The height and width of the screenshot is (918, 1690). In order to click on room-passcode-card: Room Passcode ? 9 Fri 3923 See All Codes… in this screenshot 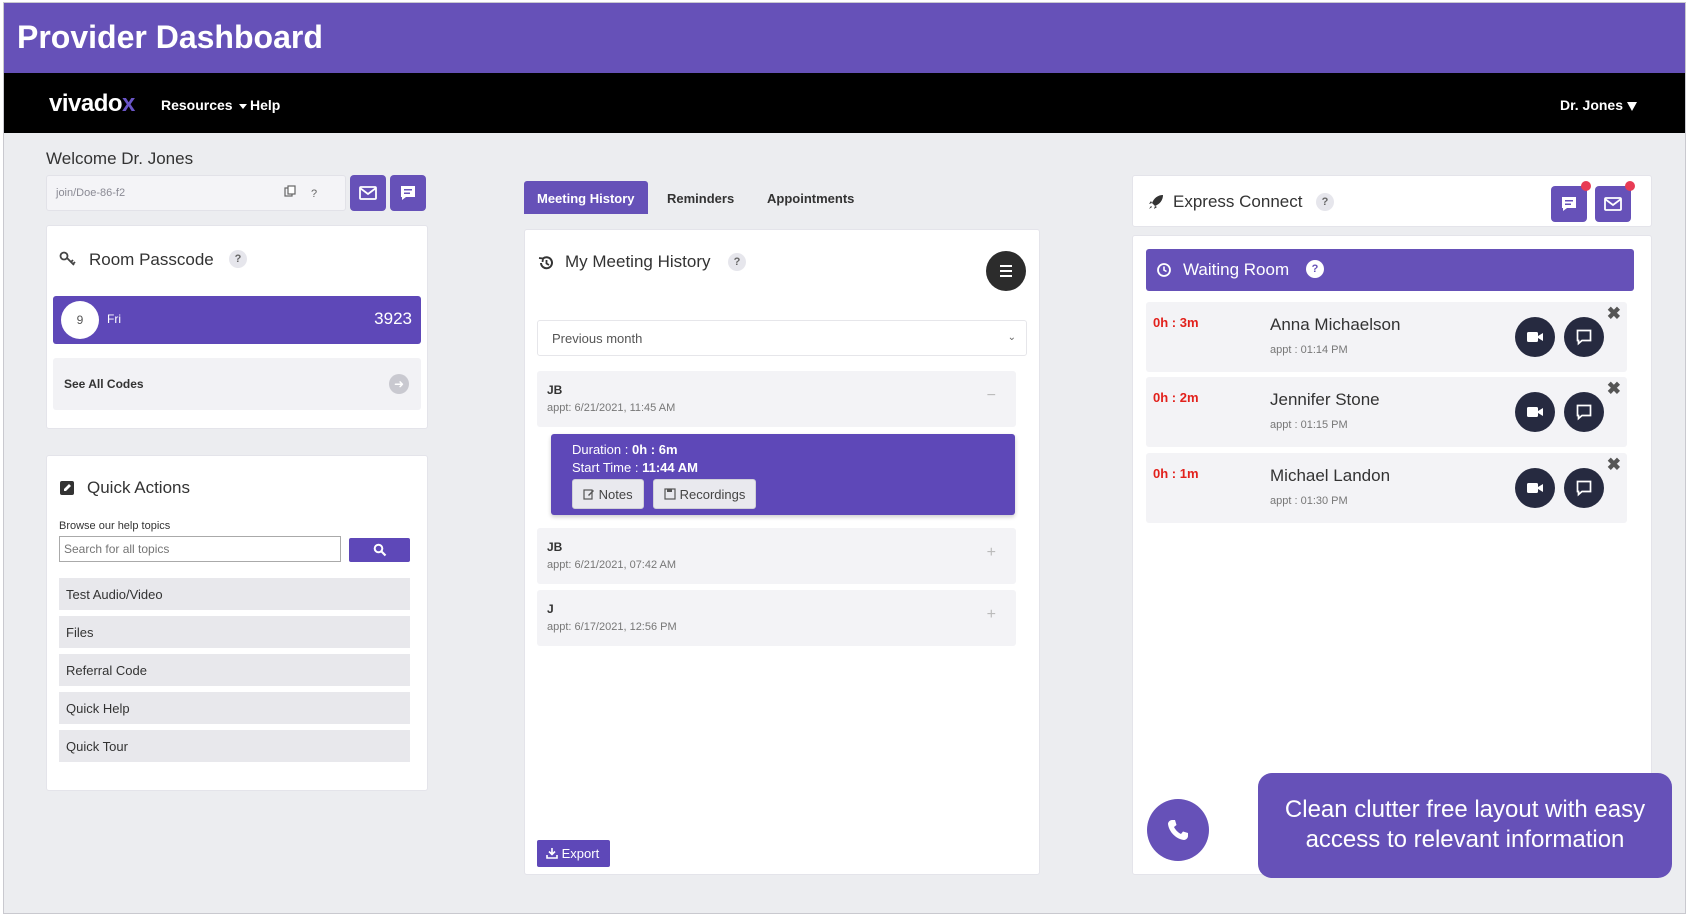, I will do `click(237, 327)`.